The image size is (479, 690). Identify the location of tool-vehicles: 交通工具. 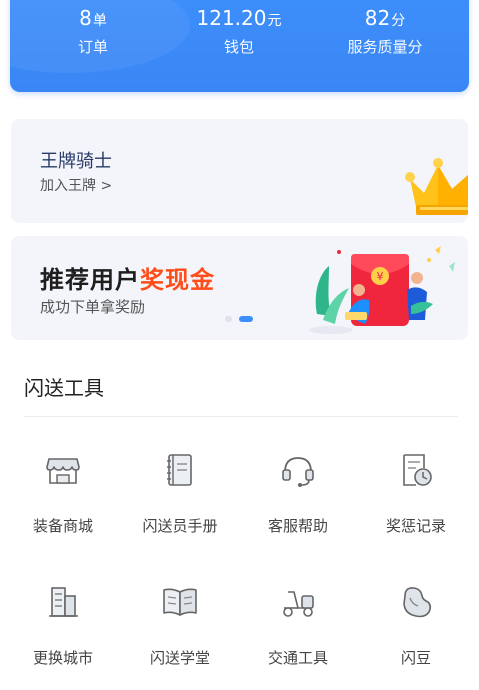
(298, 625).